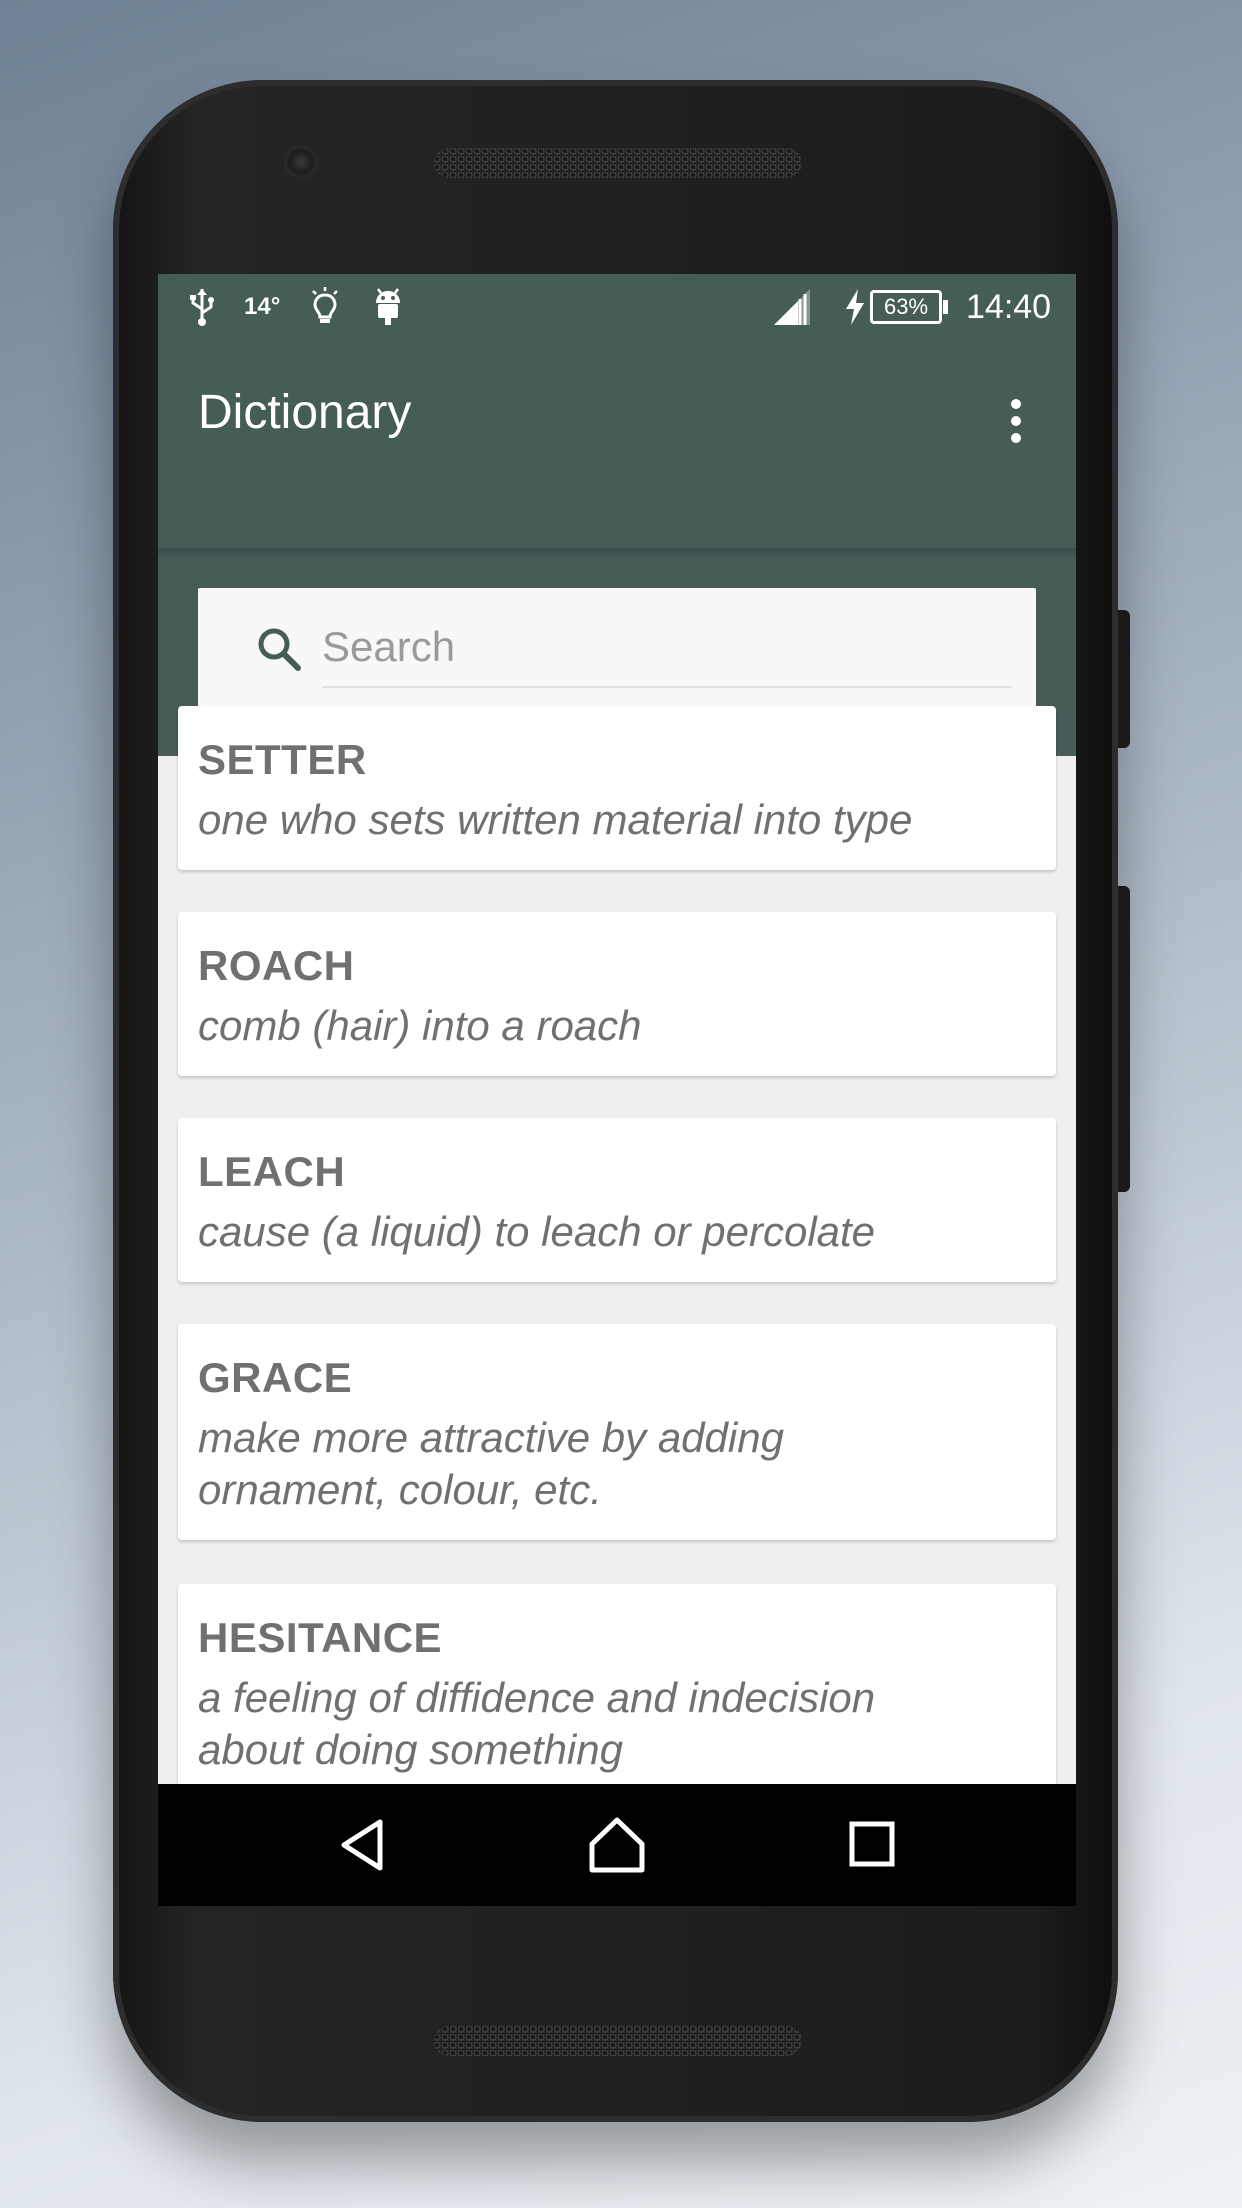 Image resolution: width=1242 pixels, height=2208 pixels. Describe the element at coordinates (618, 163) in the screenshot. I see `top-speaker` at that location.